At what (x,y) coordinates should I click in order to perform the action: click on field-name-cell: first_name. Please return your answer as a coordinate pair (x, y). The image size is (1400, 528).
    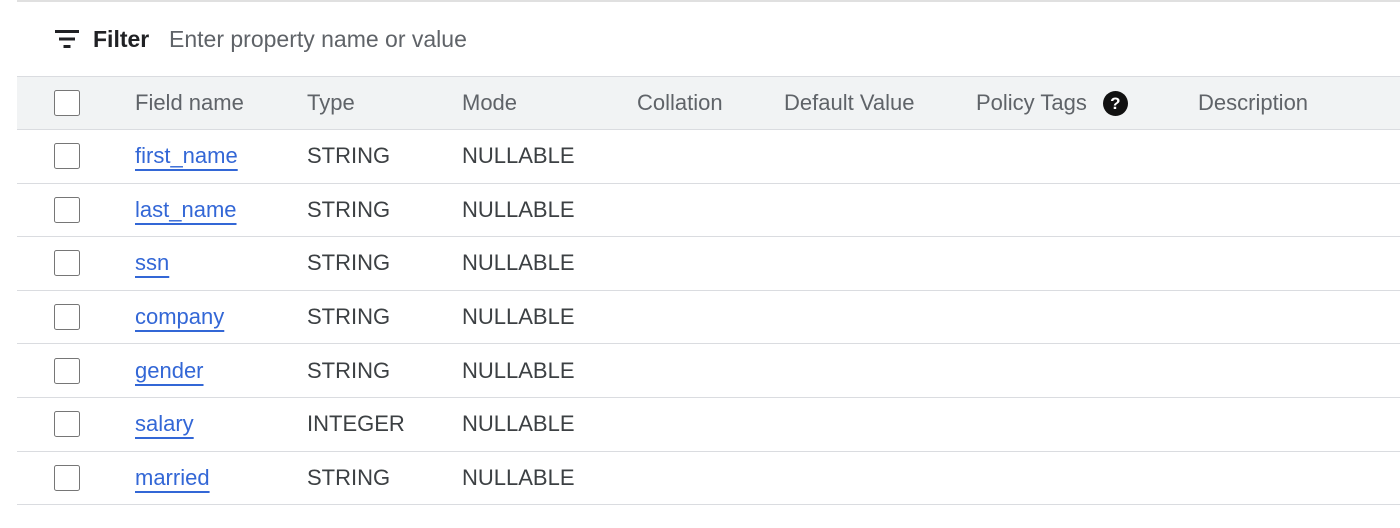
    Looking at the image, I should click on (186, 156).